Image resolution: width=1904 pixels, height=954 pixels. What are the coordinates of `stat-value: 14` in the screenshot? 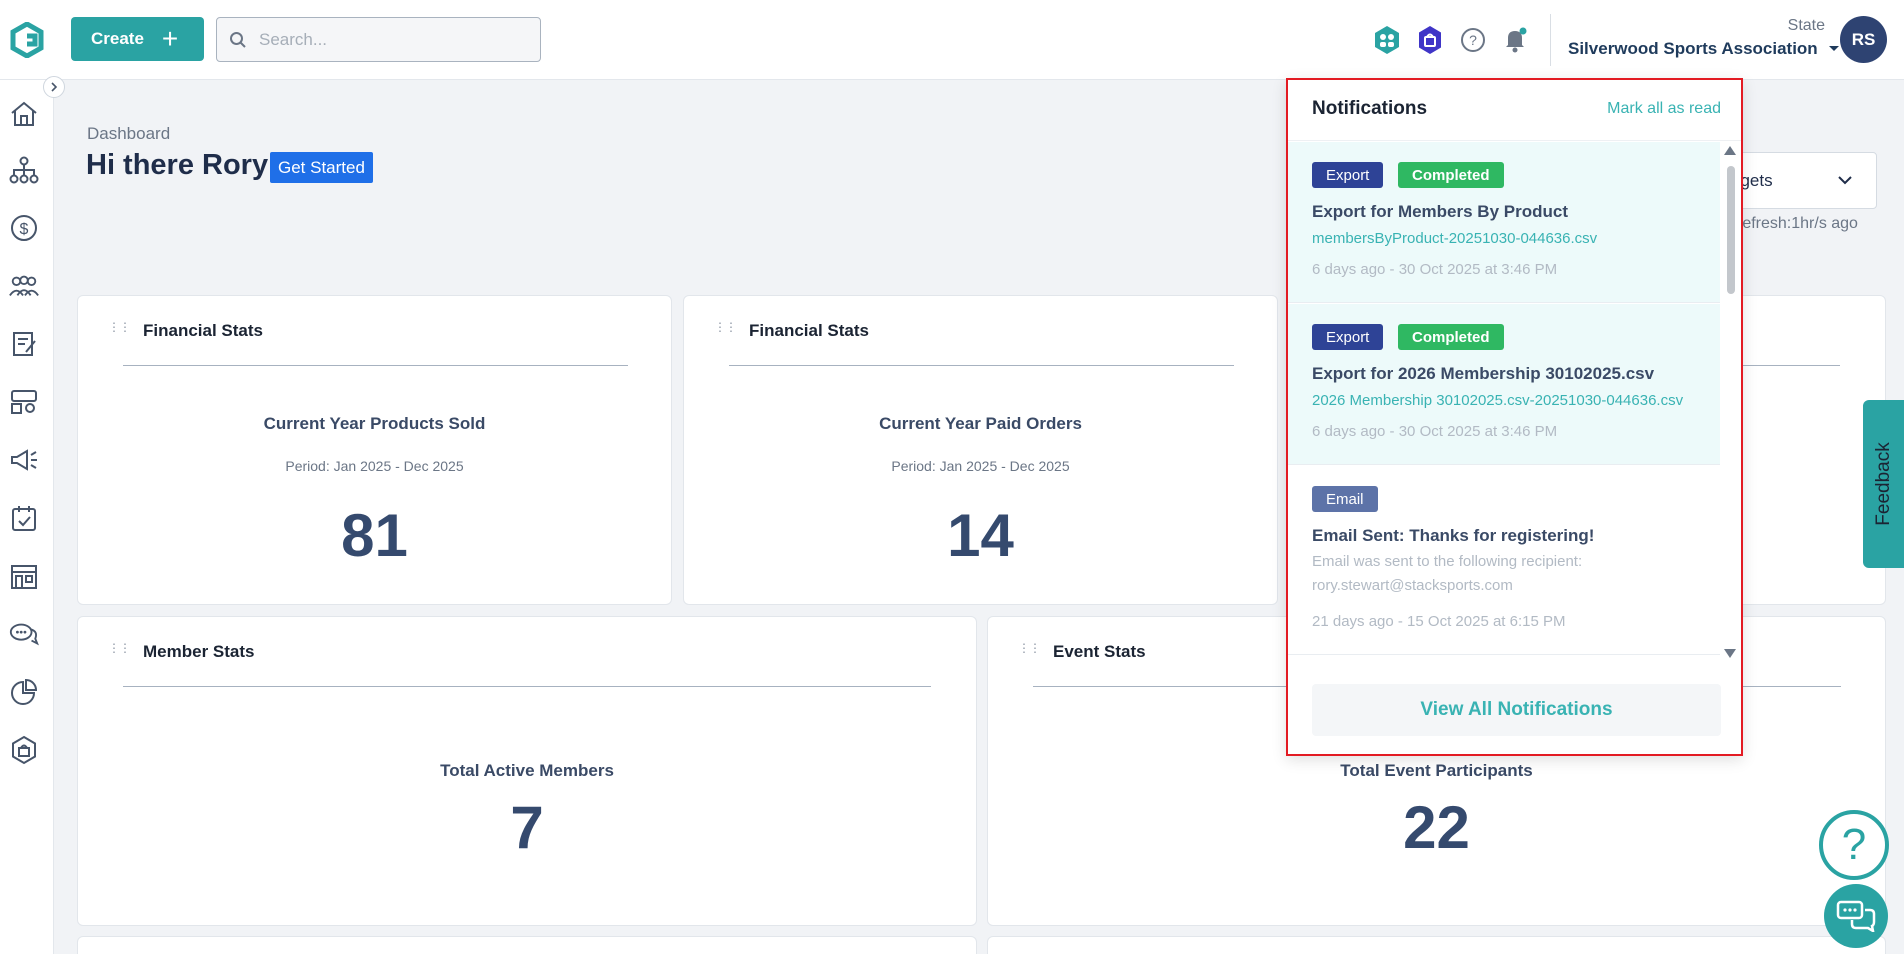 It's located at (980, 535).